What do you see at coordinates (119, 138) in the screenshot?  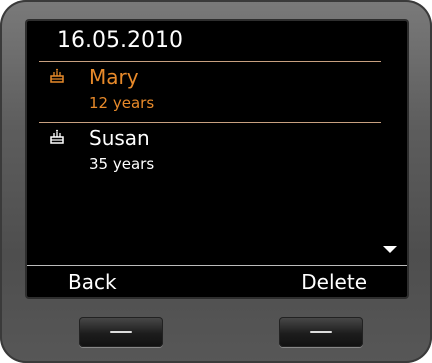 I see `contact-name: Susan` at bounding box center [119, 138].